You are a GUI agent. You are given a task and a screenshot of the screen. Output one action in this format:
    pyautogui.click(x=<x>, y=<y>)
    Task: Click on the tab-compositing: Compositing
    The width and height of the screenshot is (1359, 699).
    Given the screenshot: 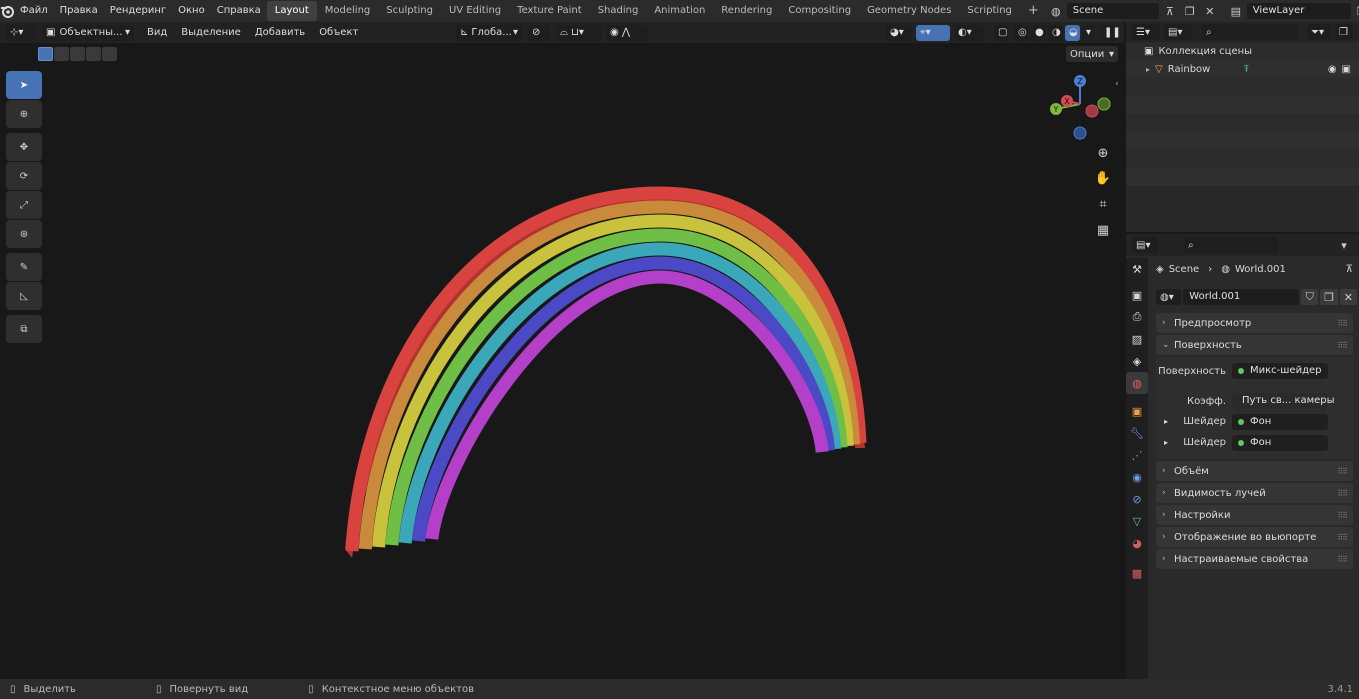 What is the action you would take?
    pyautogui.click(x=819, y=11)
    